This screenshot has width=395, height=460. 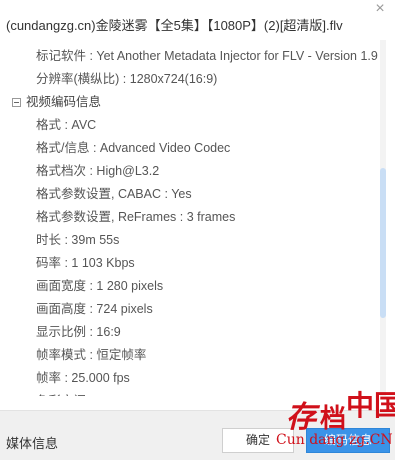 I want to click on tree-row-label: 视频编码信息, so click(x=64, y=102).